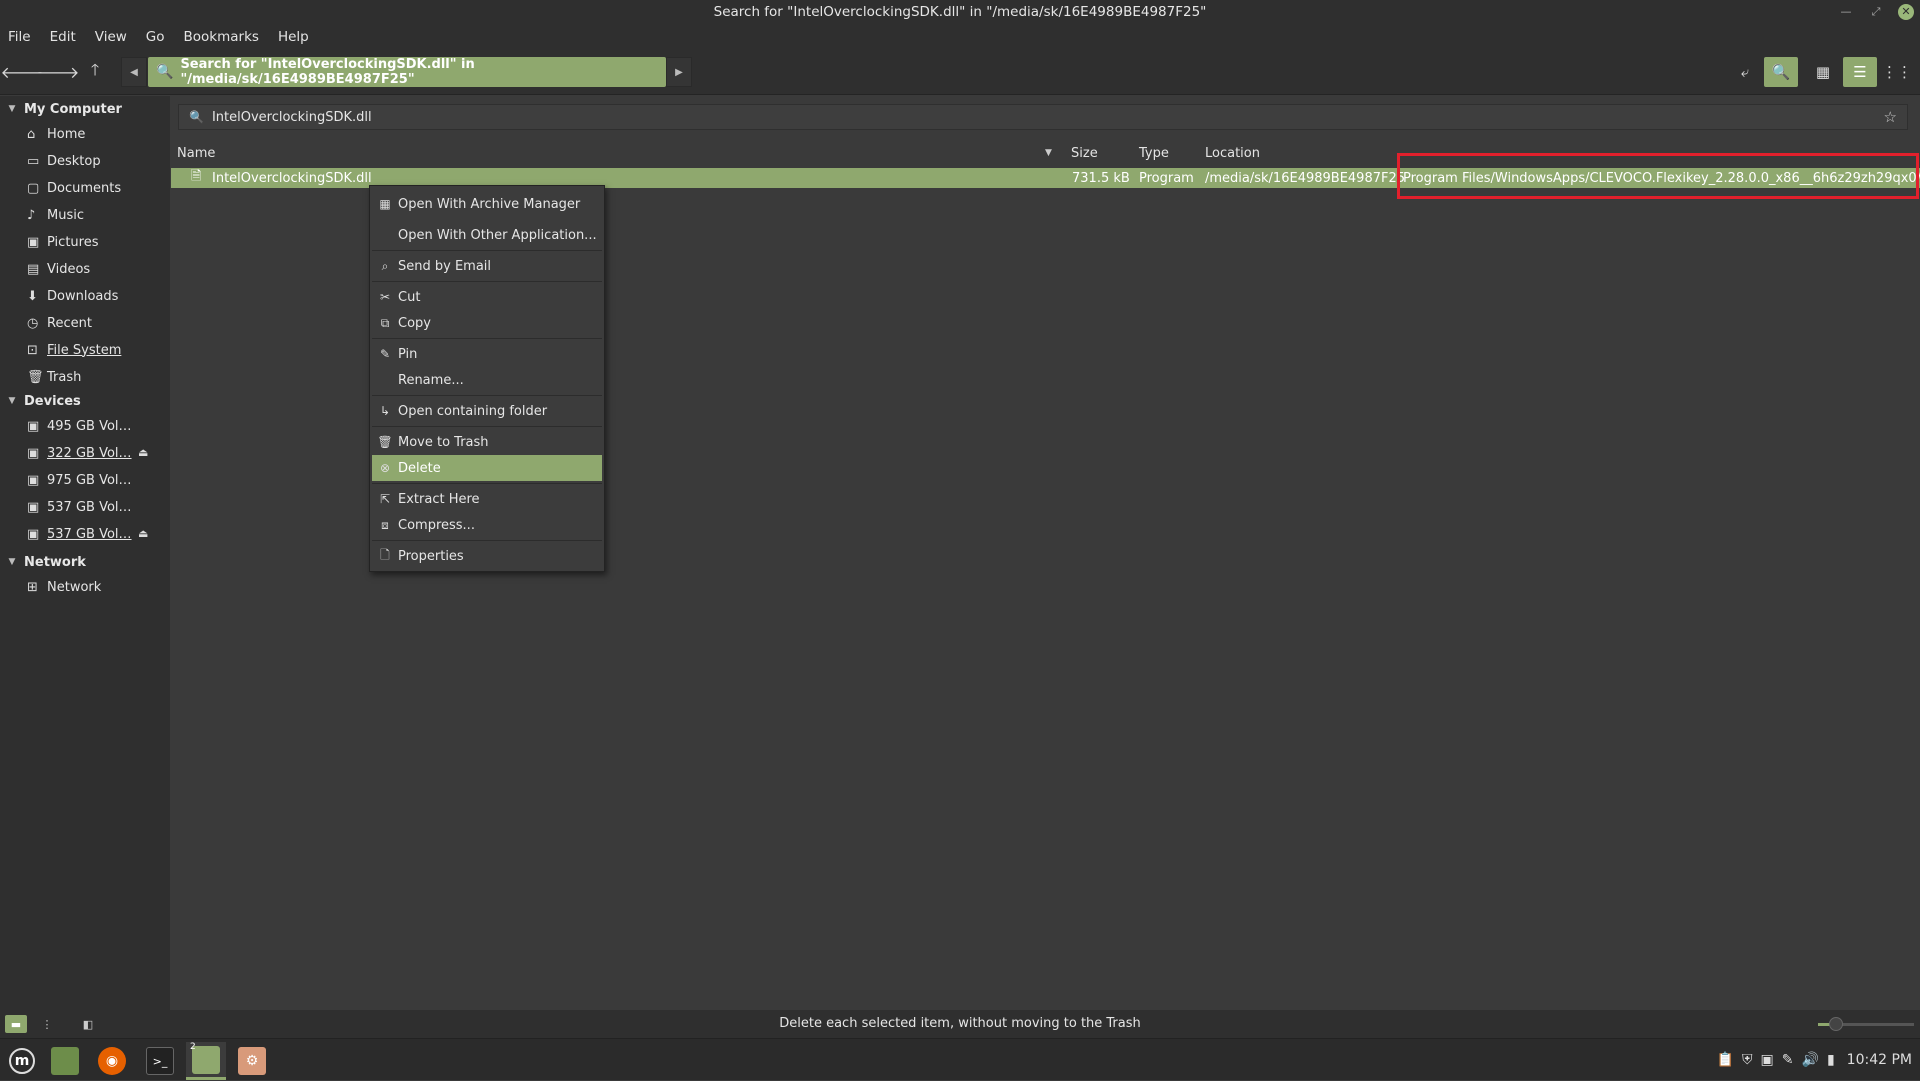  What do you see at coordinates (72, 296) in the screenshot?
I see `sidebar-item-downloads: ⬇ Downloads` at bounding box center [72, 296].